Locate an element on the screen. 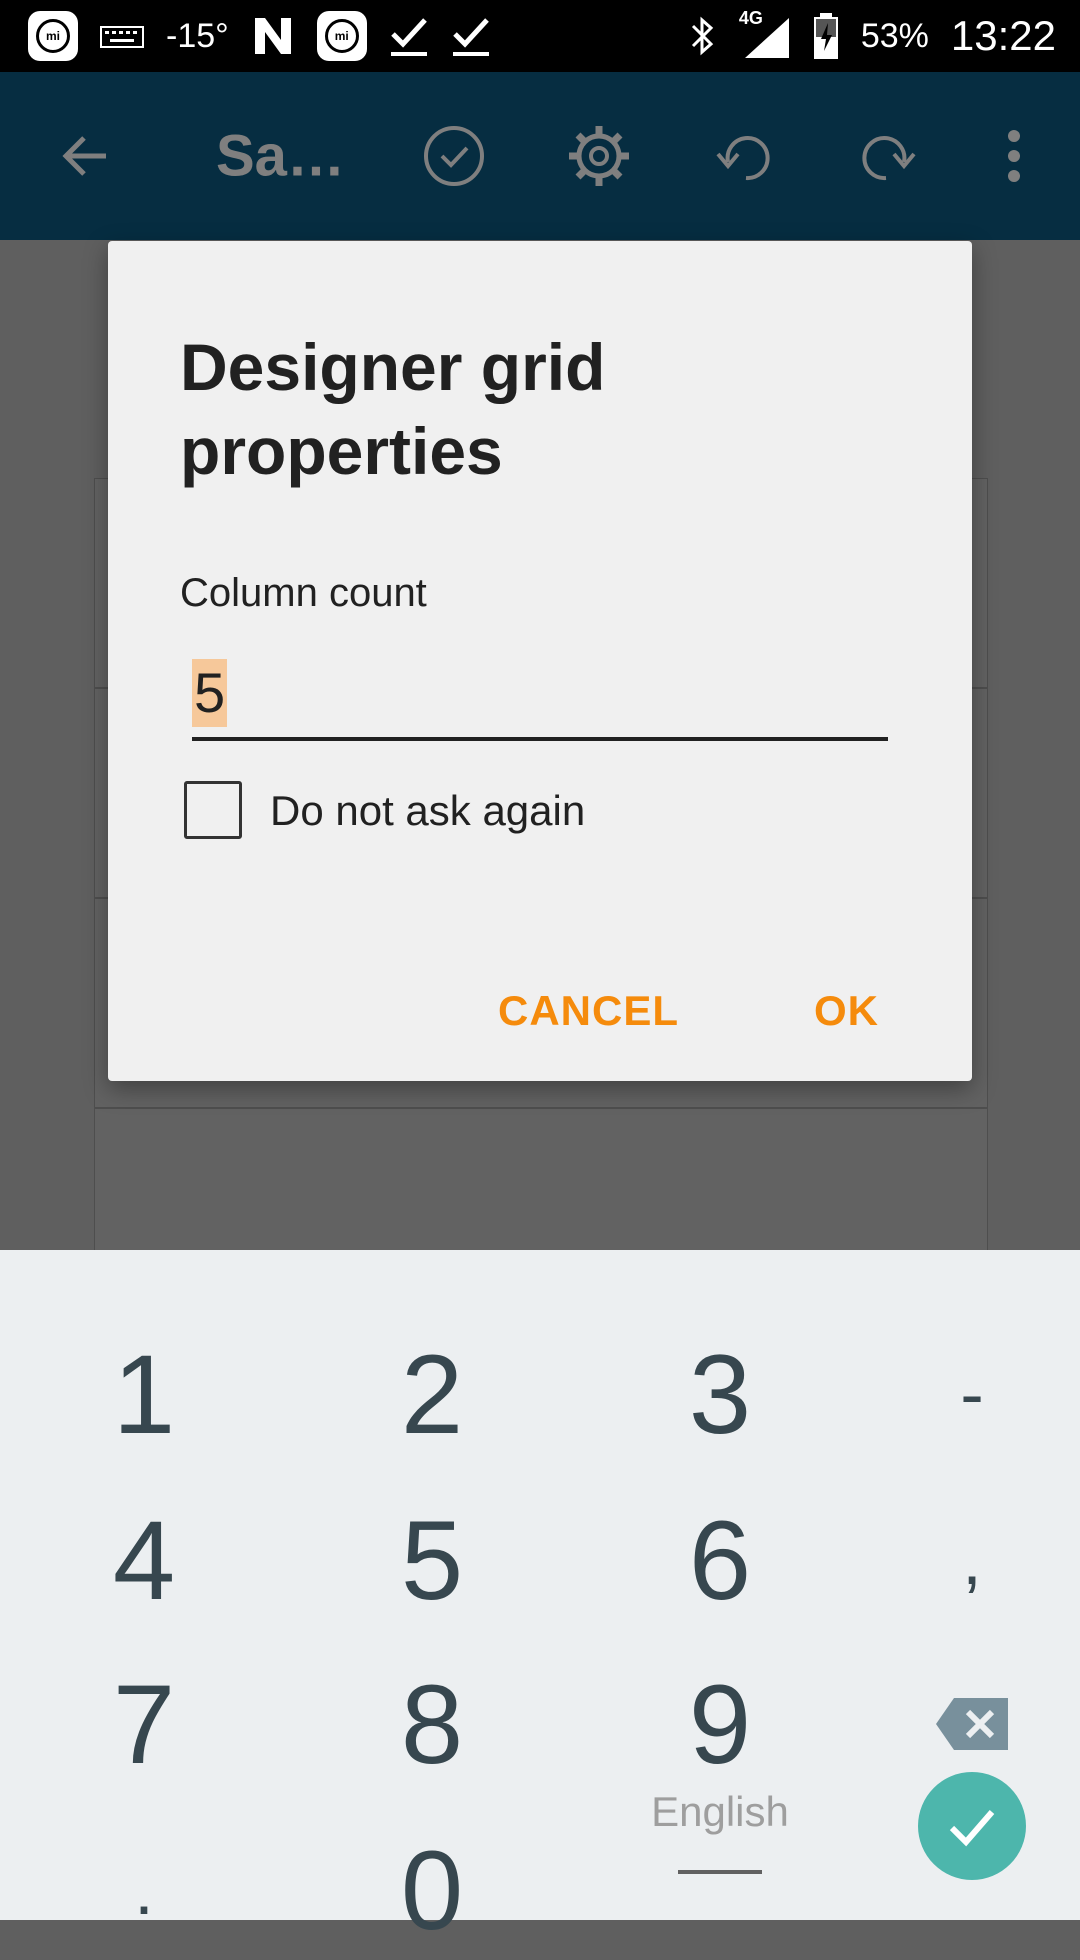 Image resolution: width=1080 pixels, height=1960 pixels. n-icon is located at coordinates (272, 36).